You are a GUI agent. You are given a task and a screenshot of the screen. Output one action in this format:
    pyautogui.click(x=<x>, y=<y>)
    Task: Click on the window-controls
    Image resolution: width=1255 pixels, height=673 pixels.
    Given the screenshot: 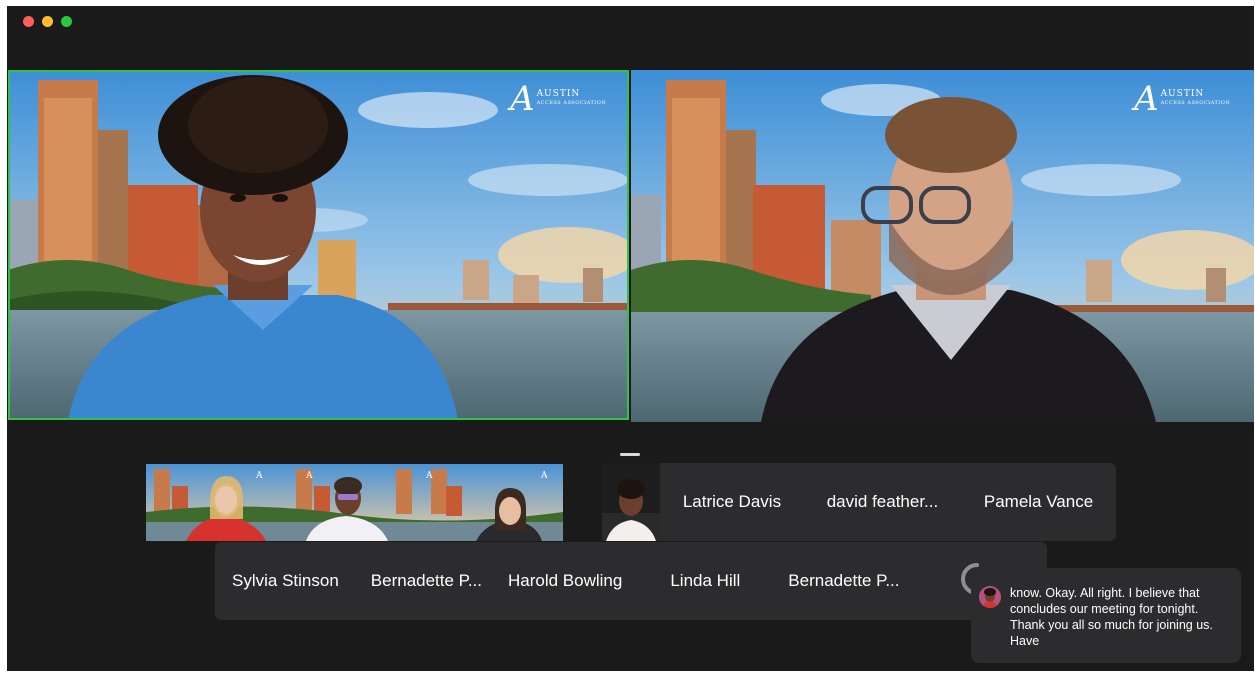 What is the action you would take?
    pyautogui.click(x=47, y=21)
    